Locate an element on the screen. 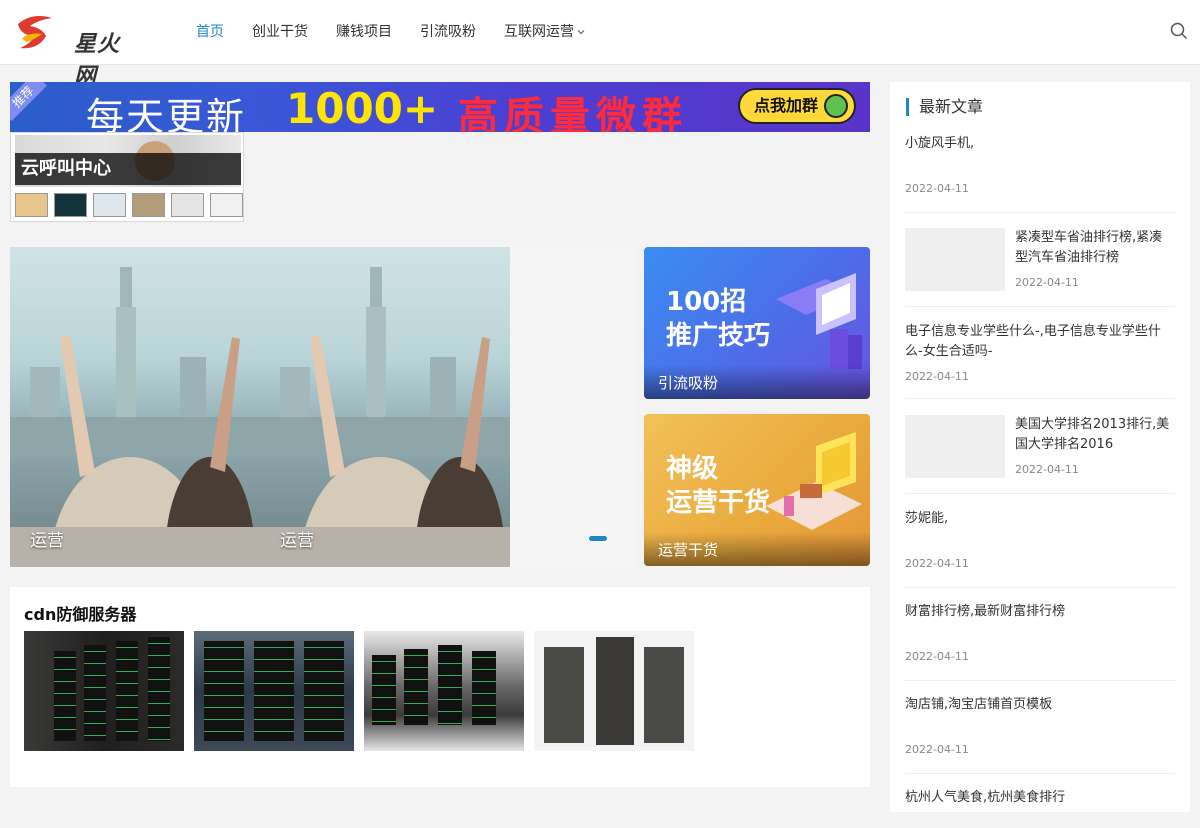  nav-item-internet-ops-label: 互联网运营 is located at coordinates (539, 32).